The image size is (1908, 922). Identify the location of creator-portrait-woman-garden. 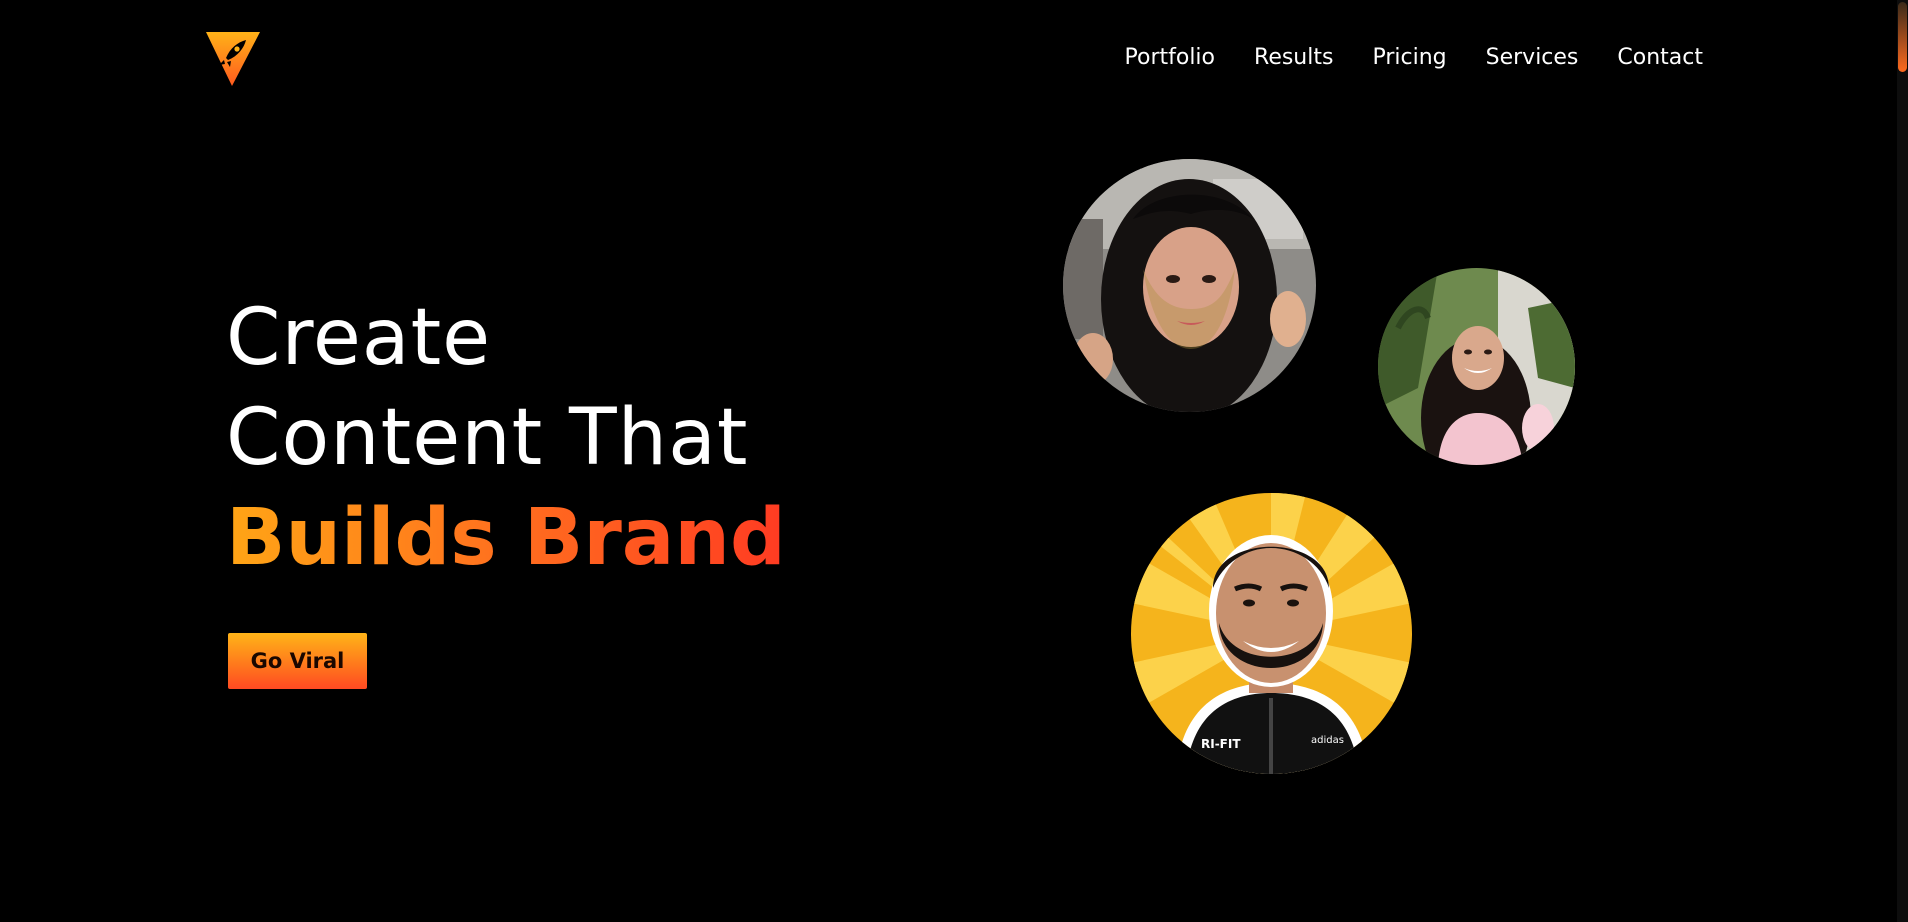
(1476, 366).